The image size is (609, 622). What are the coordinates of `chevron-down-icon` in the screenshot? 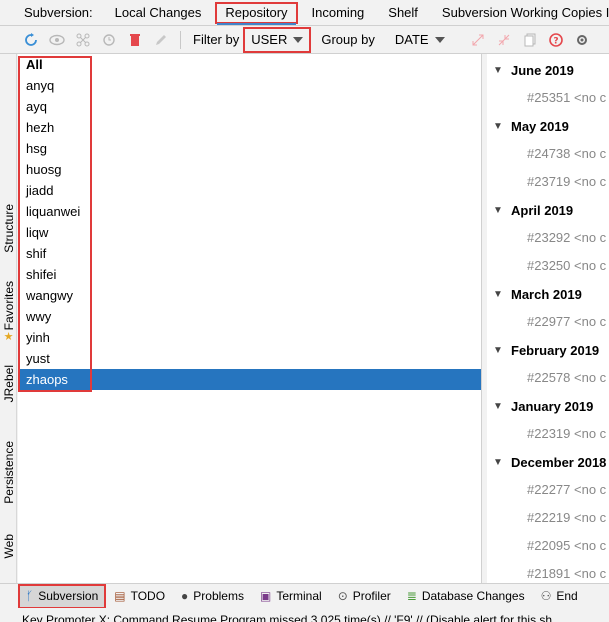 It's located at (298, 39).